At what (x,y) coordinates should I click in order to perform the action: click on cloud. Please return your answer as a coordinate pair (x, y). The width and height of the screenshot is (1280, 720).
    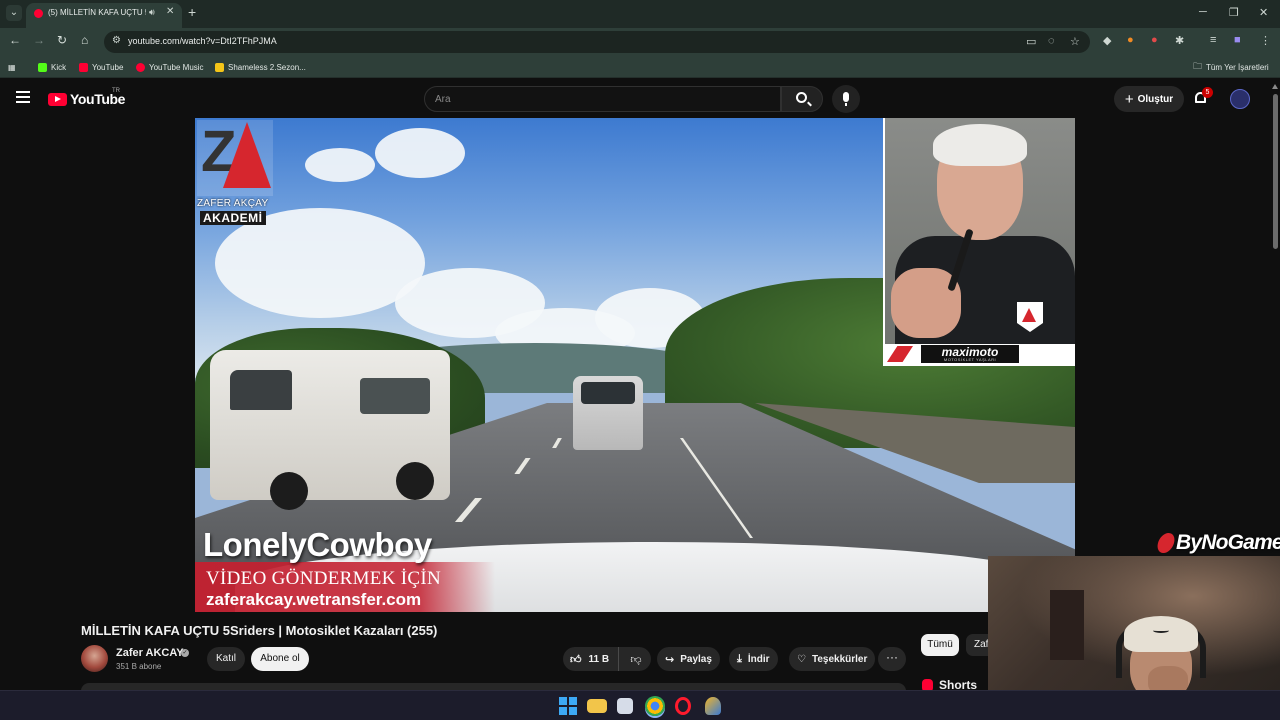
    Looking at the image, I should click on (340, 165).